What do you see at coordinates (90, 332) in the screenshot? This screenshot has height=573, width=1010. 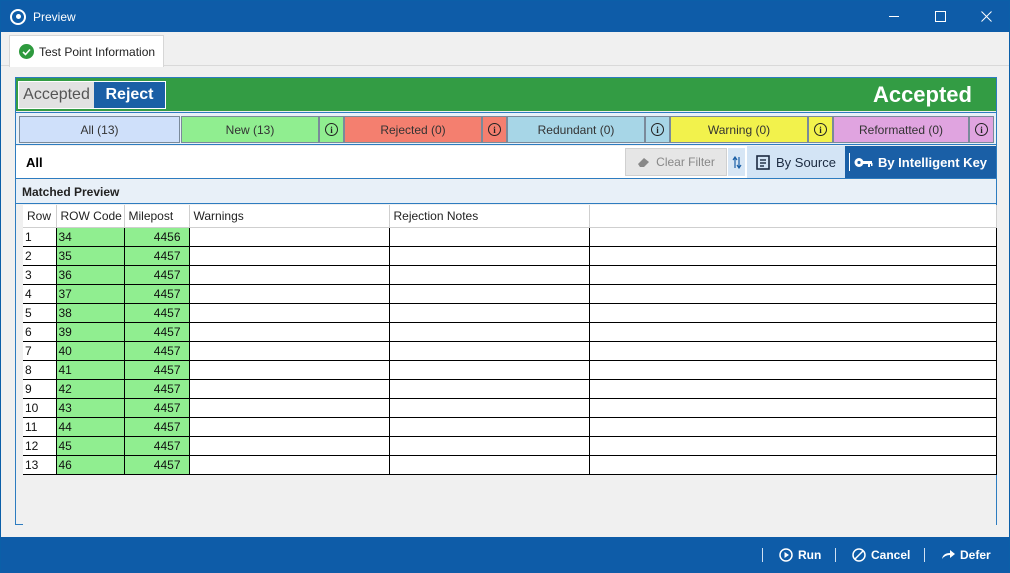 I see `row-code-cell: 39` at bounding box center [90, 332].